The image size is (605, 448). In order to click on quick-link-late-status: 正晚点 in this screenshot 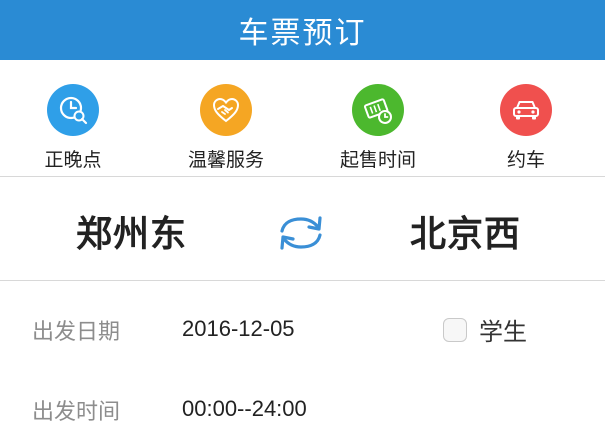, I will do `click(73, 128)`.